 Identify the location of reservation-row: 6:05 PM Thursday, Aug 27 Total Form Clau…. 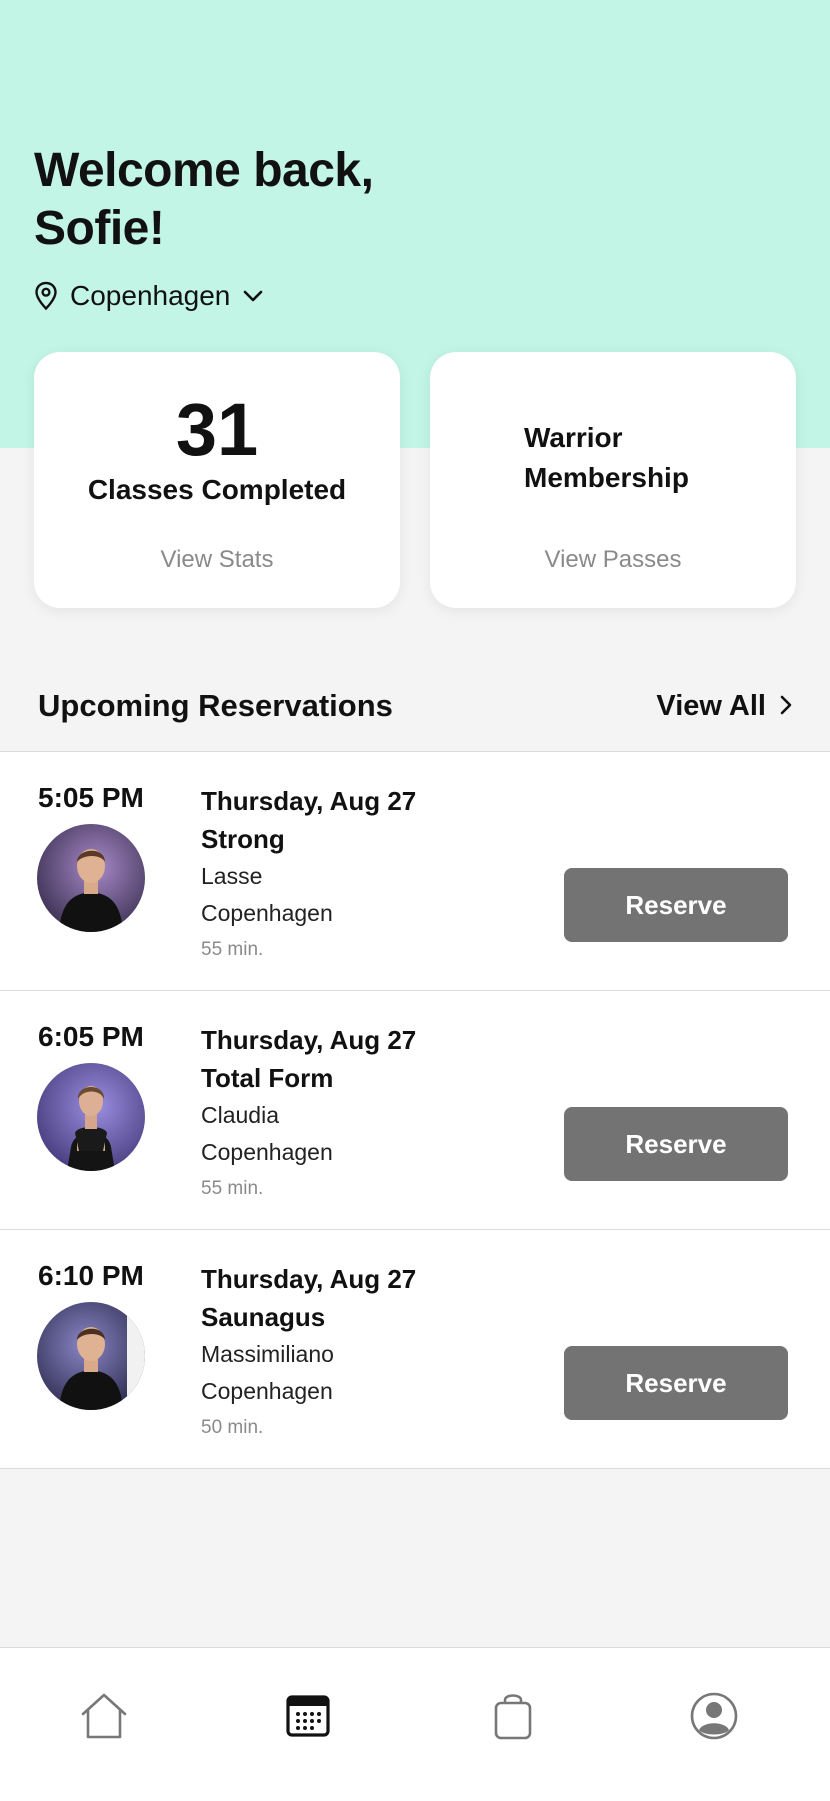
(415, 1110).